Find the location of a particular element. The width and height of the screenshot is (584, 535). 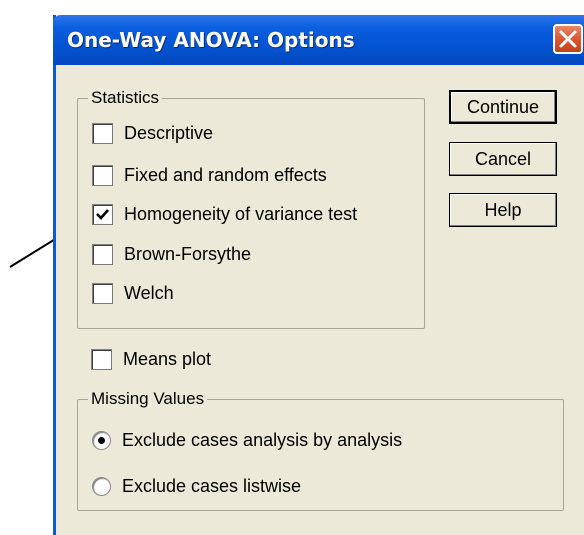

close-button is located at coordinates (568, 39).